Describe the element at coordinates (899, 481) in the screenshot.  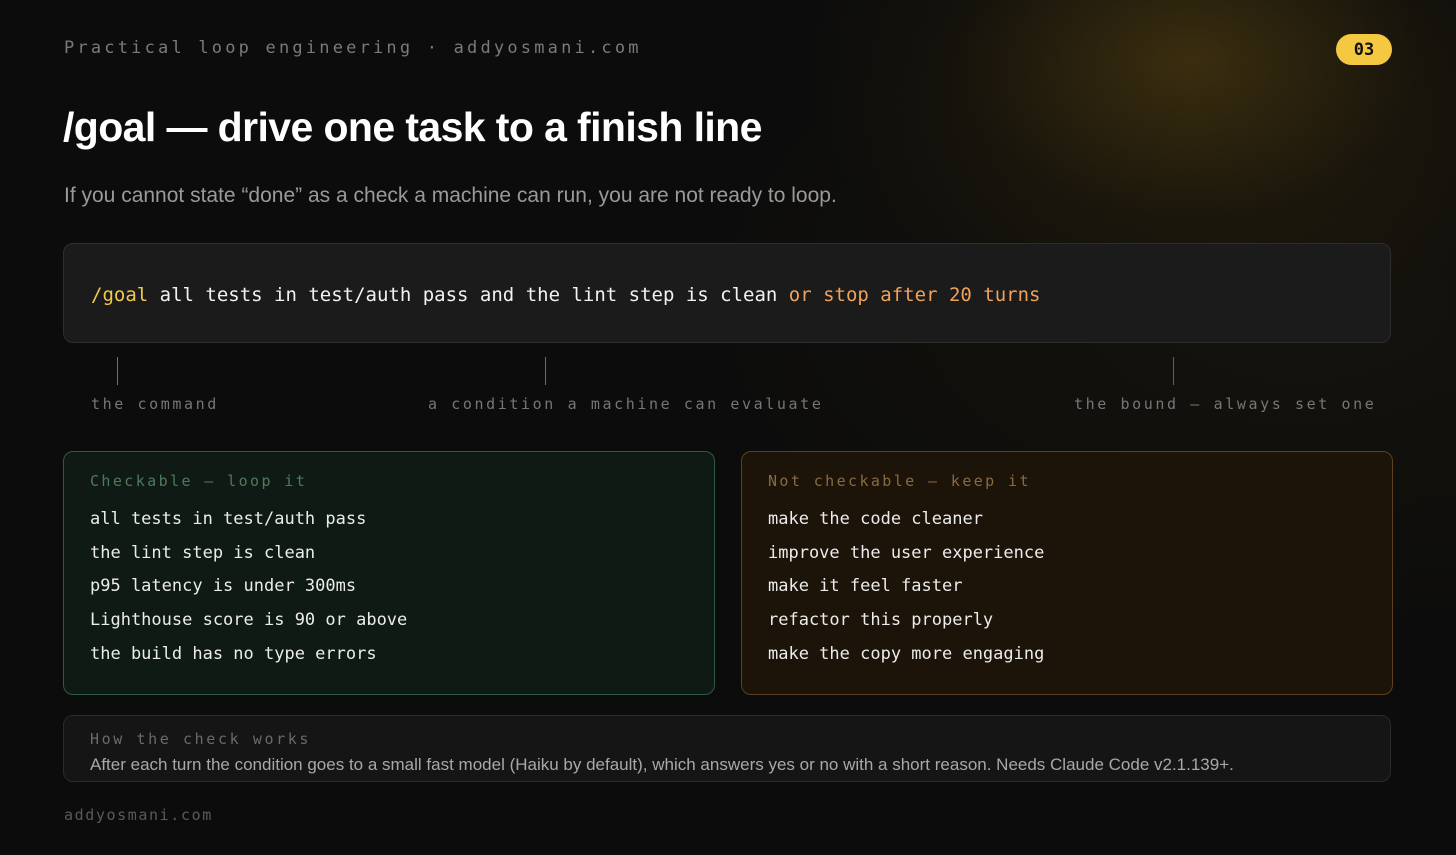
I see `not-checkable-heading: Not checkable — keep it` at that location.